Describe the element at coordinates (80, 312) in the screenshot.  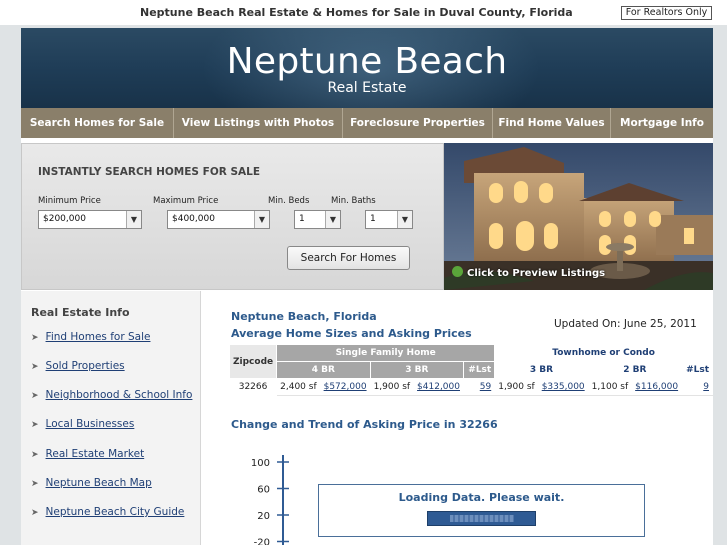
I see `sidebar-title: Real Estate Info` at that location.